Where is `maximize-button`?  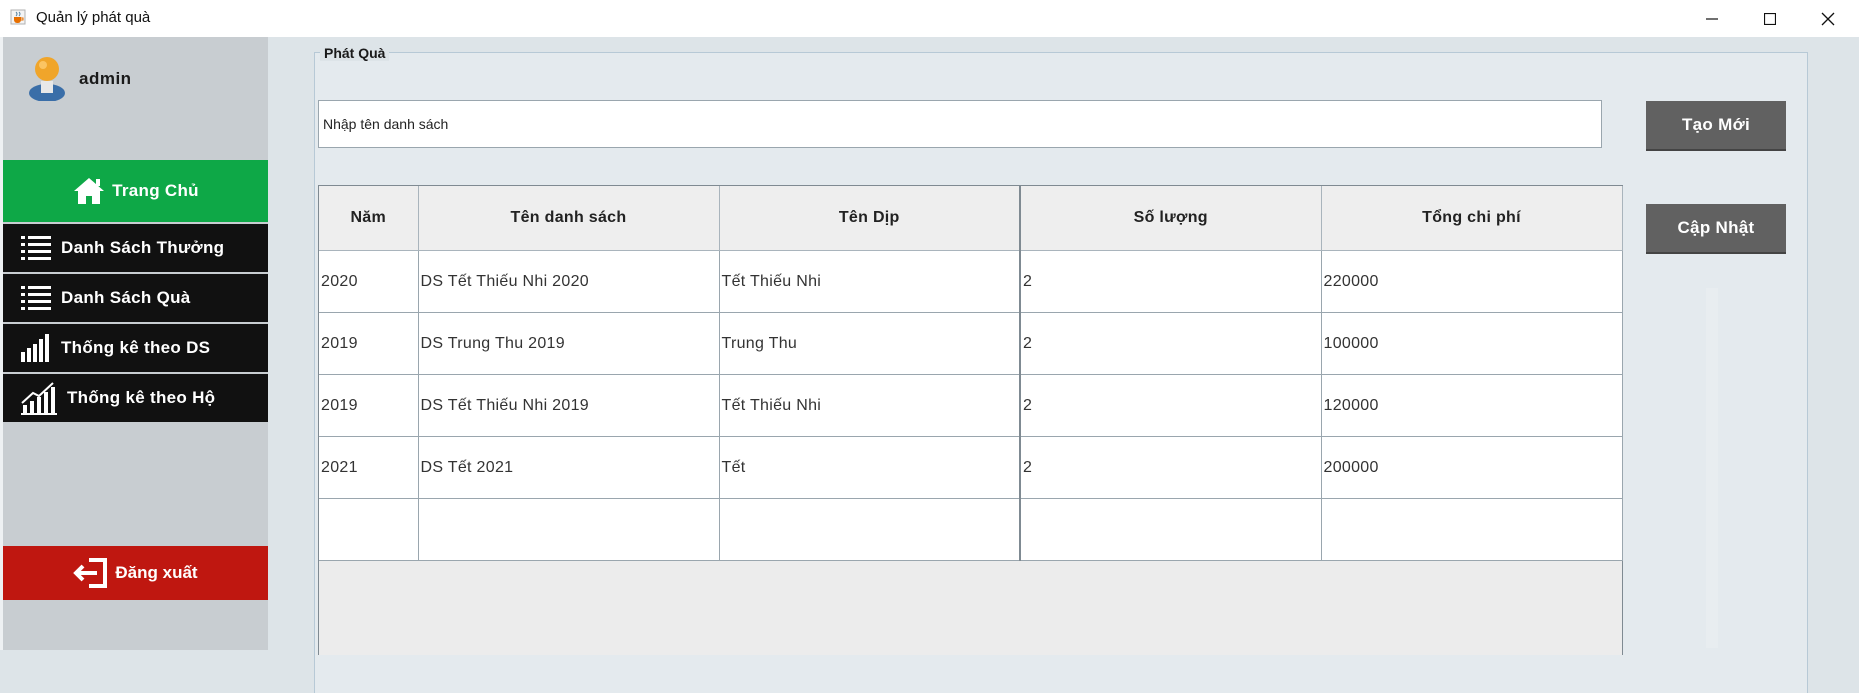 maximize-button is located at coordinates (1770, 18).